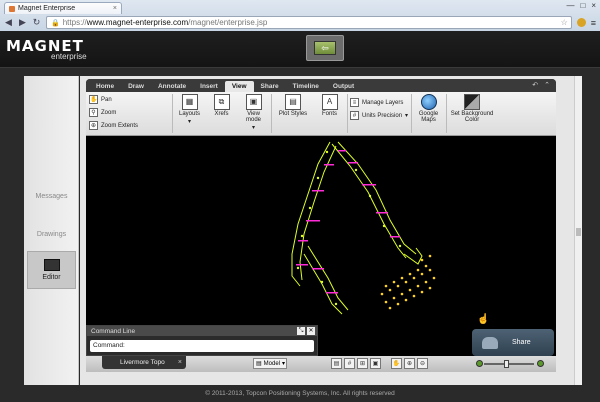 The image size is (600, 402). I want to click on vertical-scrollbar, so click(578, 230).